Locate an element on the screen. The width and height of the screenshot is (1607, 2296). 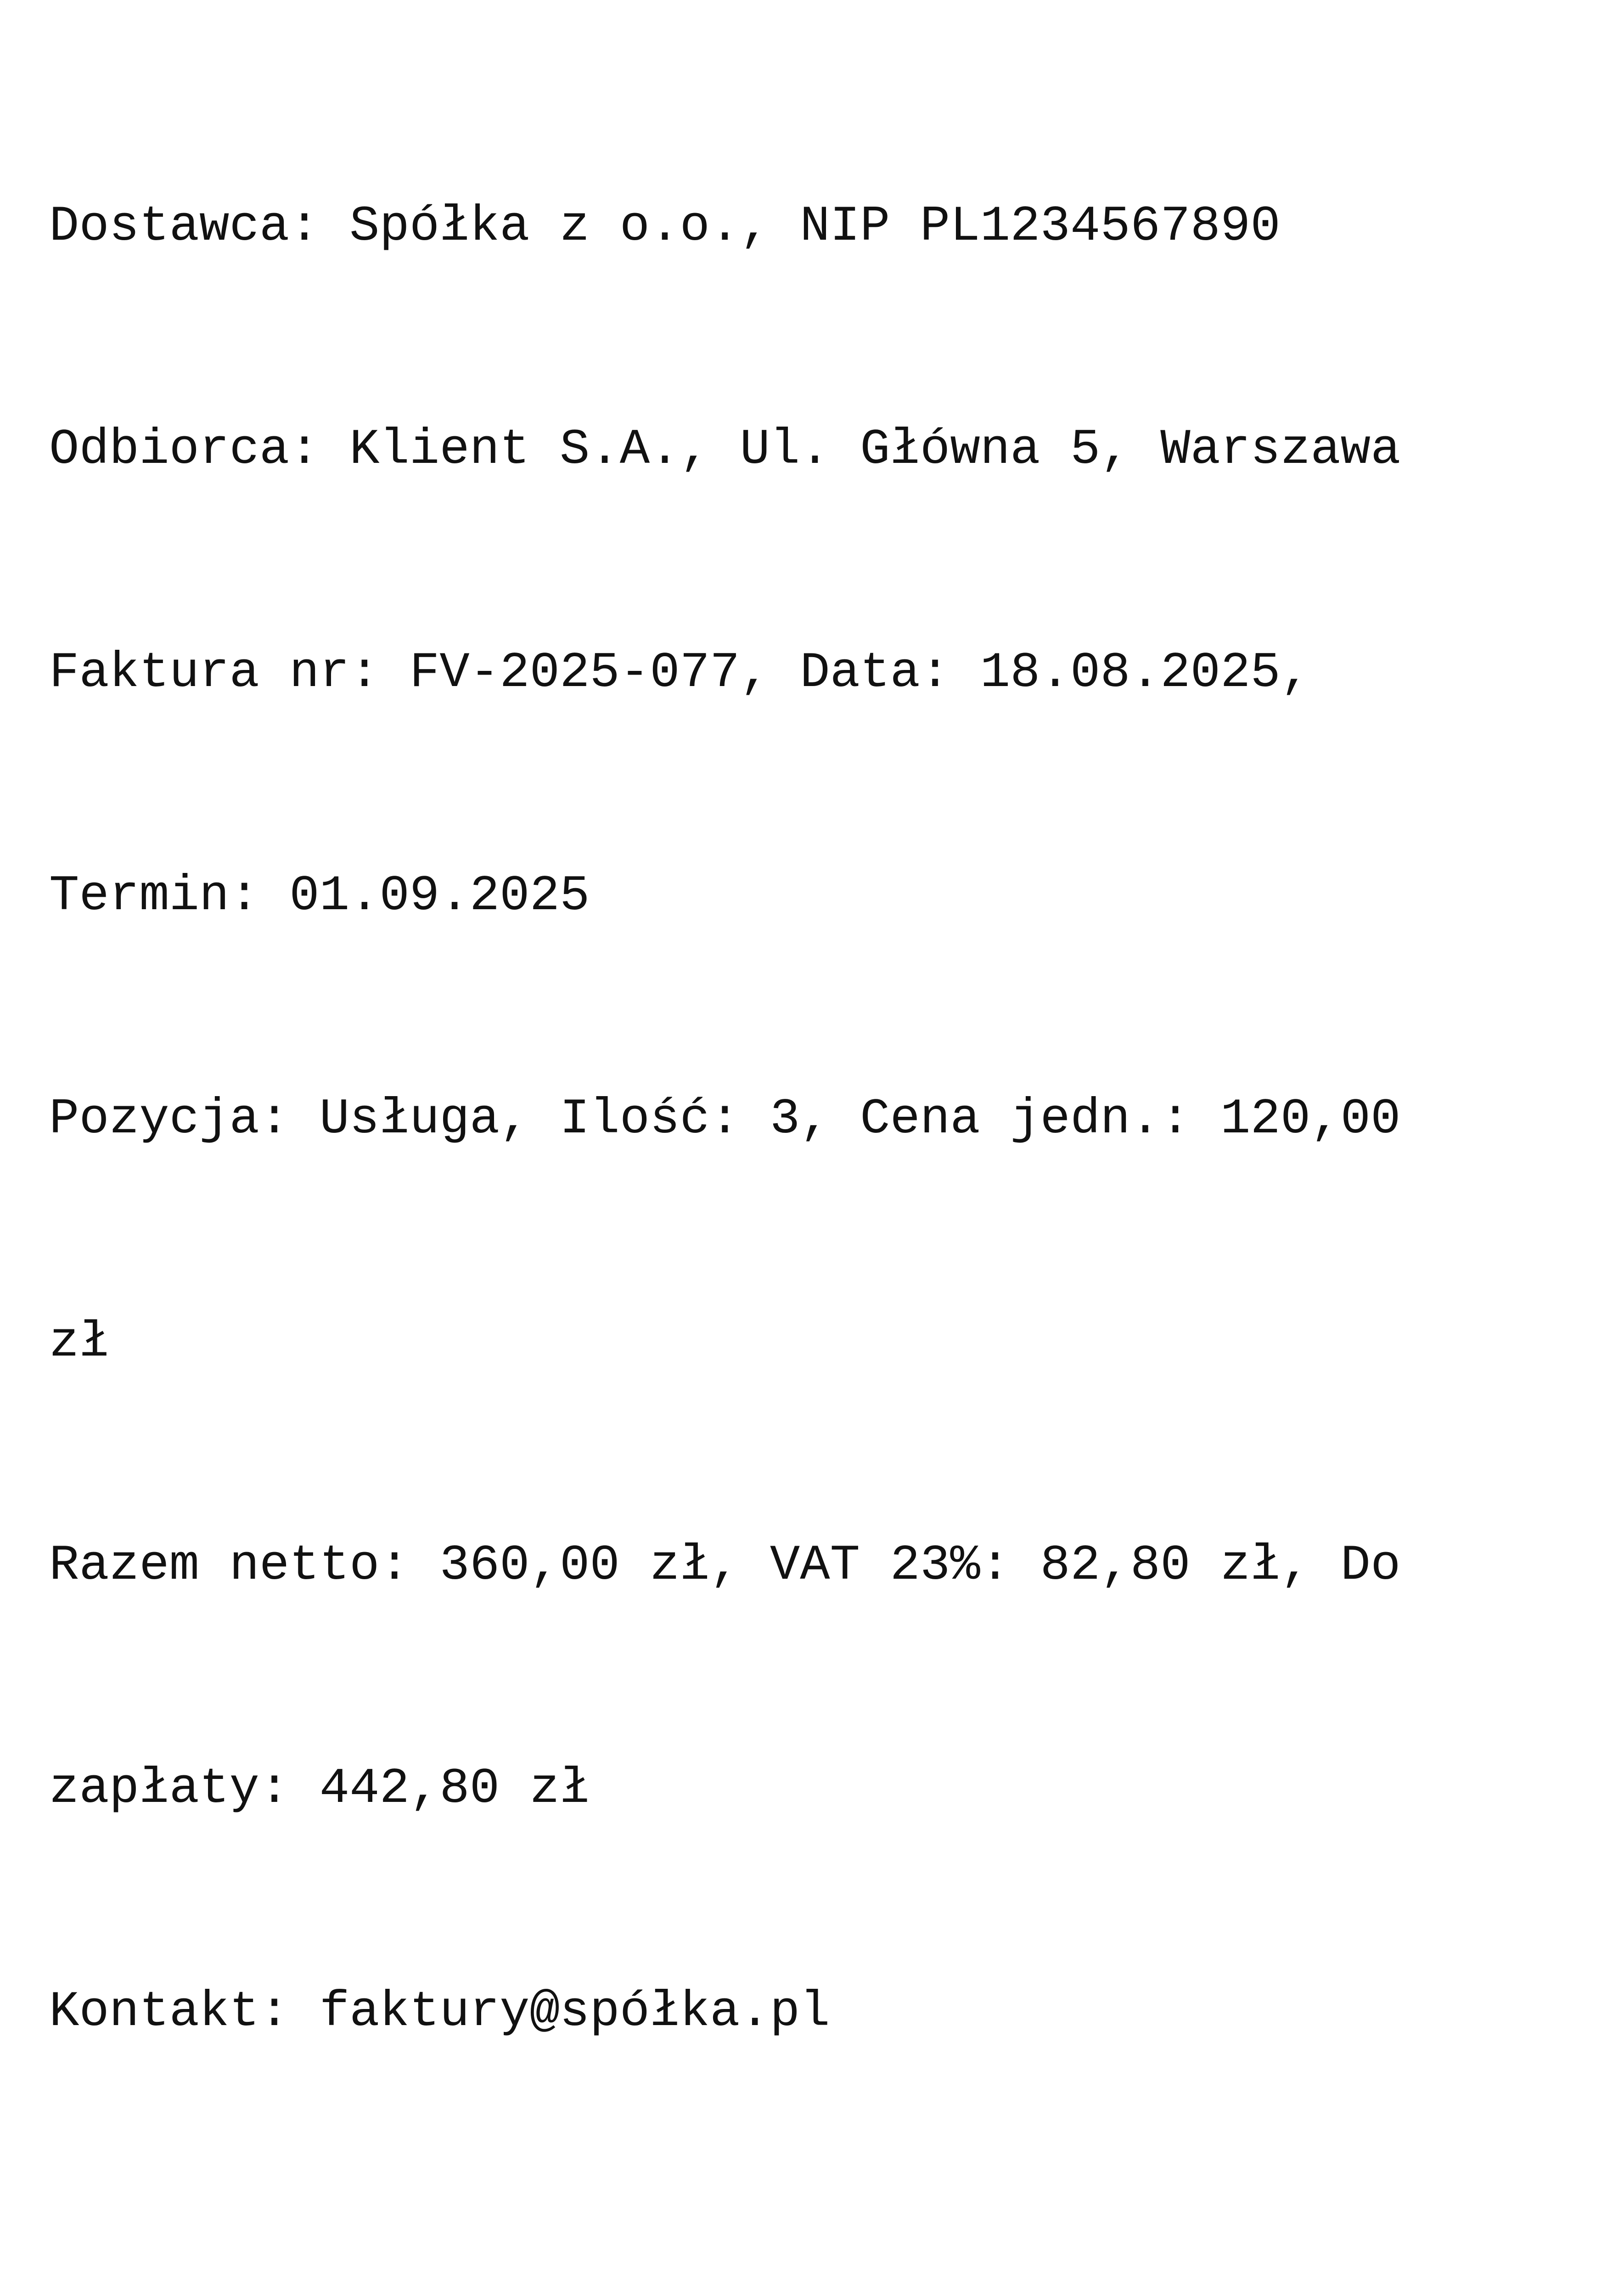
item-line-continued: zł is located at coordinates (79, 1342).